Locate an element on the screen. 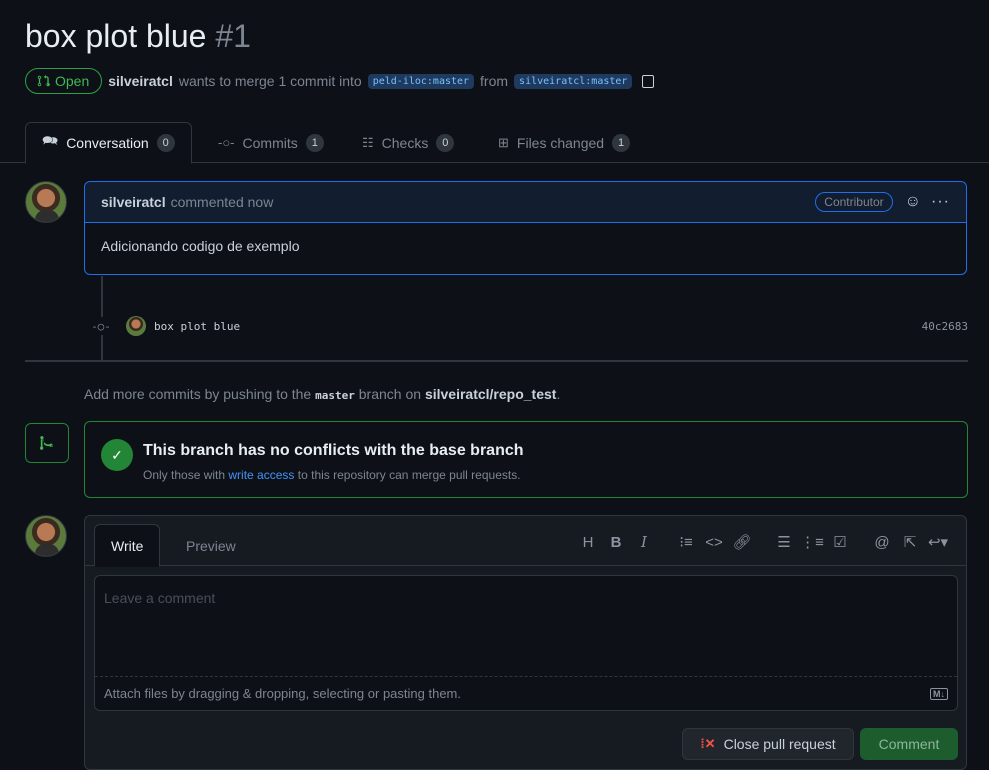  info-repo: silveiratcl/repo_test is located at coordinates (491, 394).